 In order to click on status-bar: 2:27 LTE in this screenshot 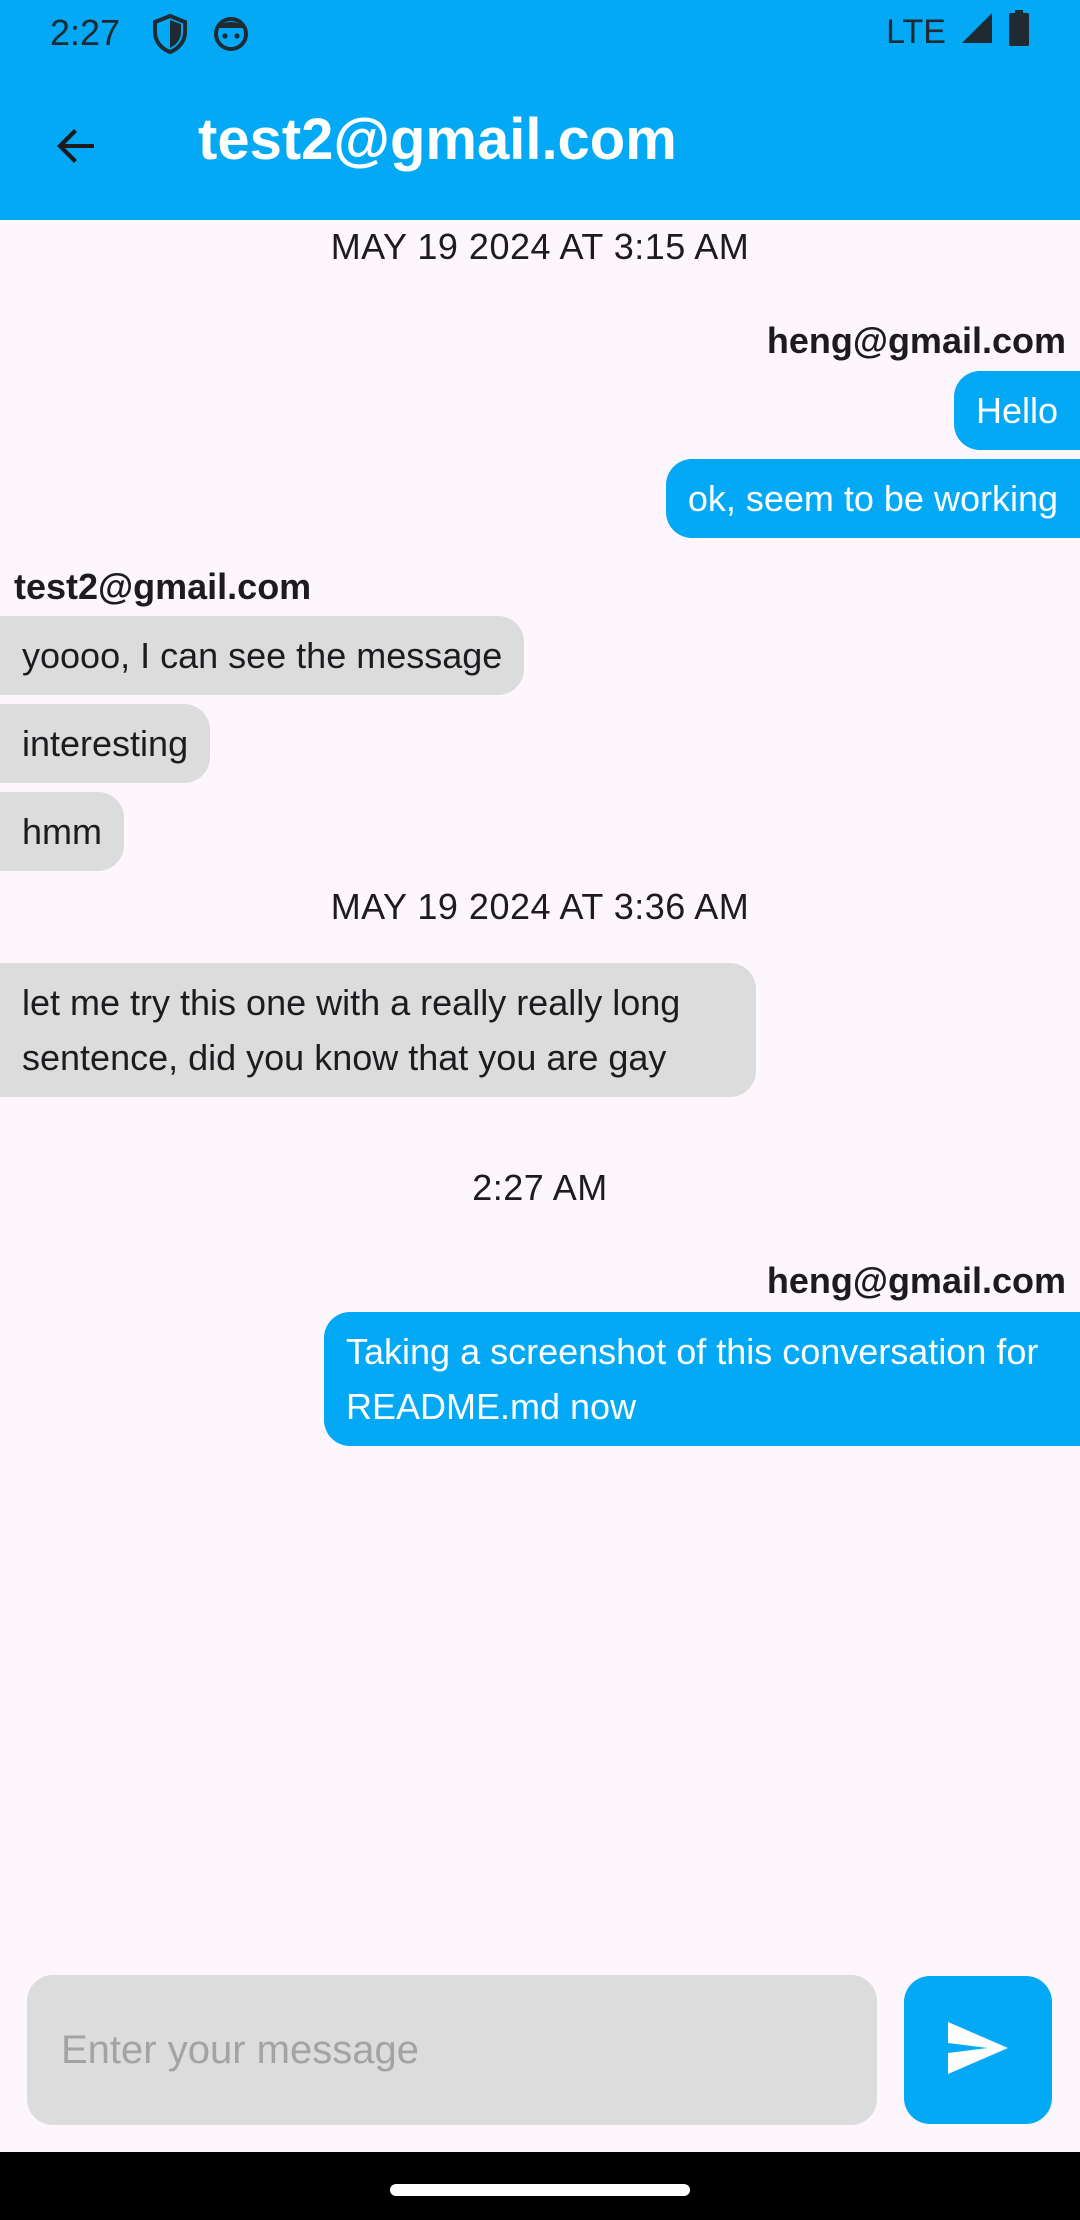, I will do `click(540, 33)`.